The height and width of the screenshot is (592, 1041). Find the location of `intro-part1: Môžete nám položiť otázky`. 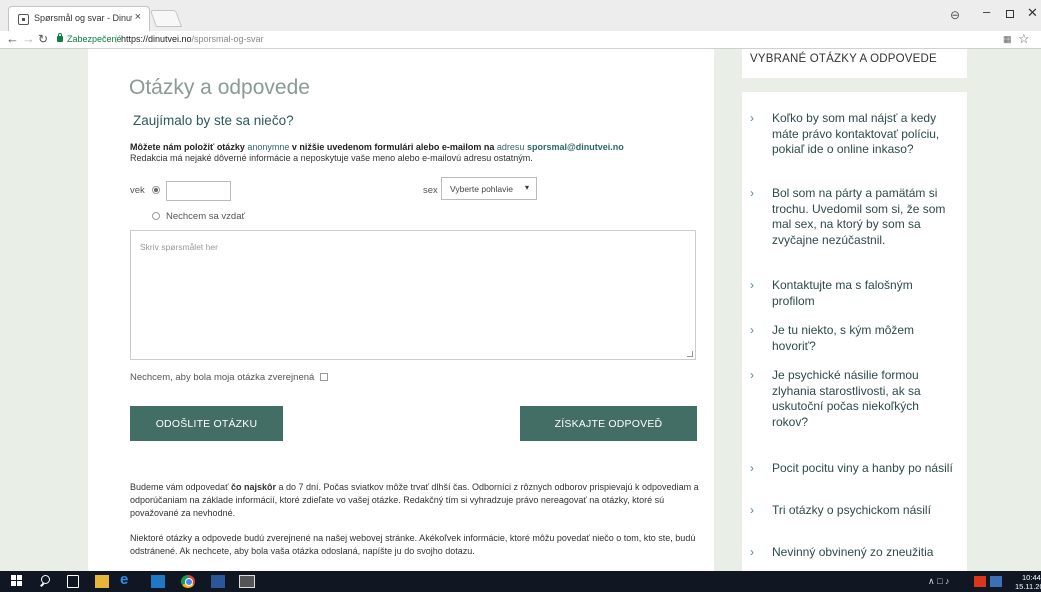

intro-part1: Môžete nám položiť otázky is located at coordinates (189, 147).